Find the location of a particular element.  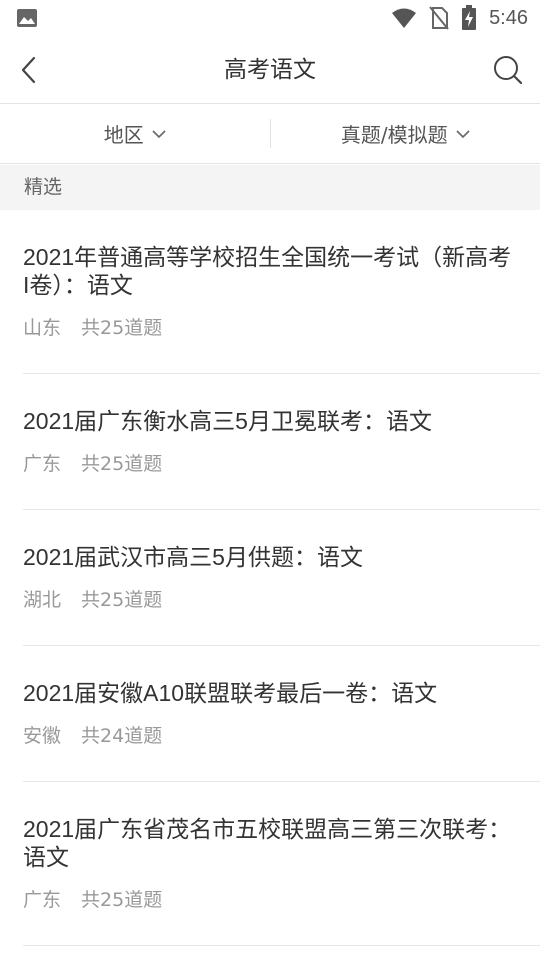

section-header: 精选 is located at coordinates (270, 187).